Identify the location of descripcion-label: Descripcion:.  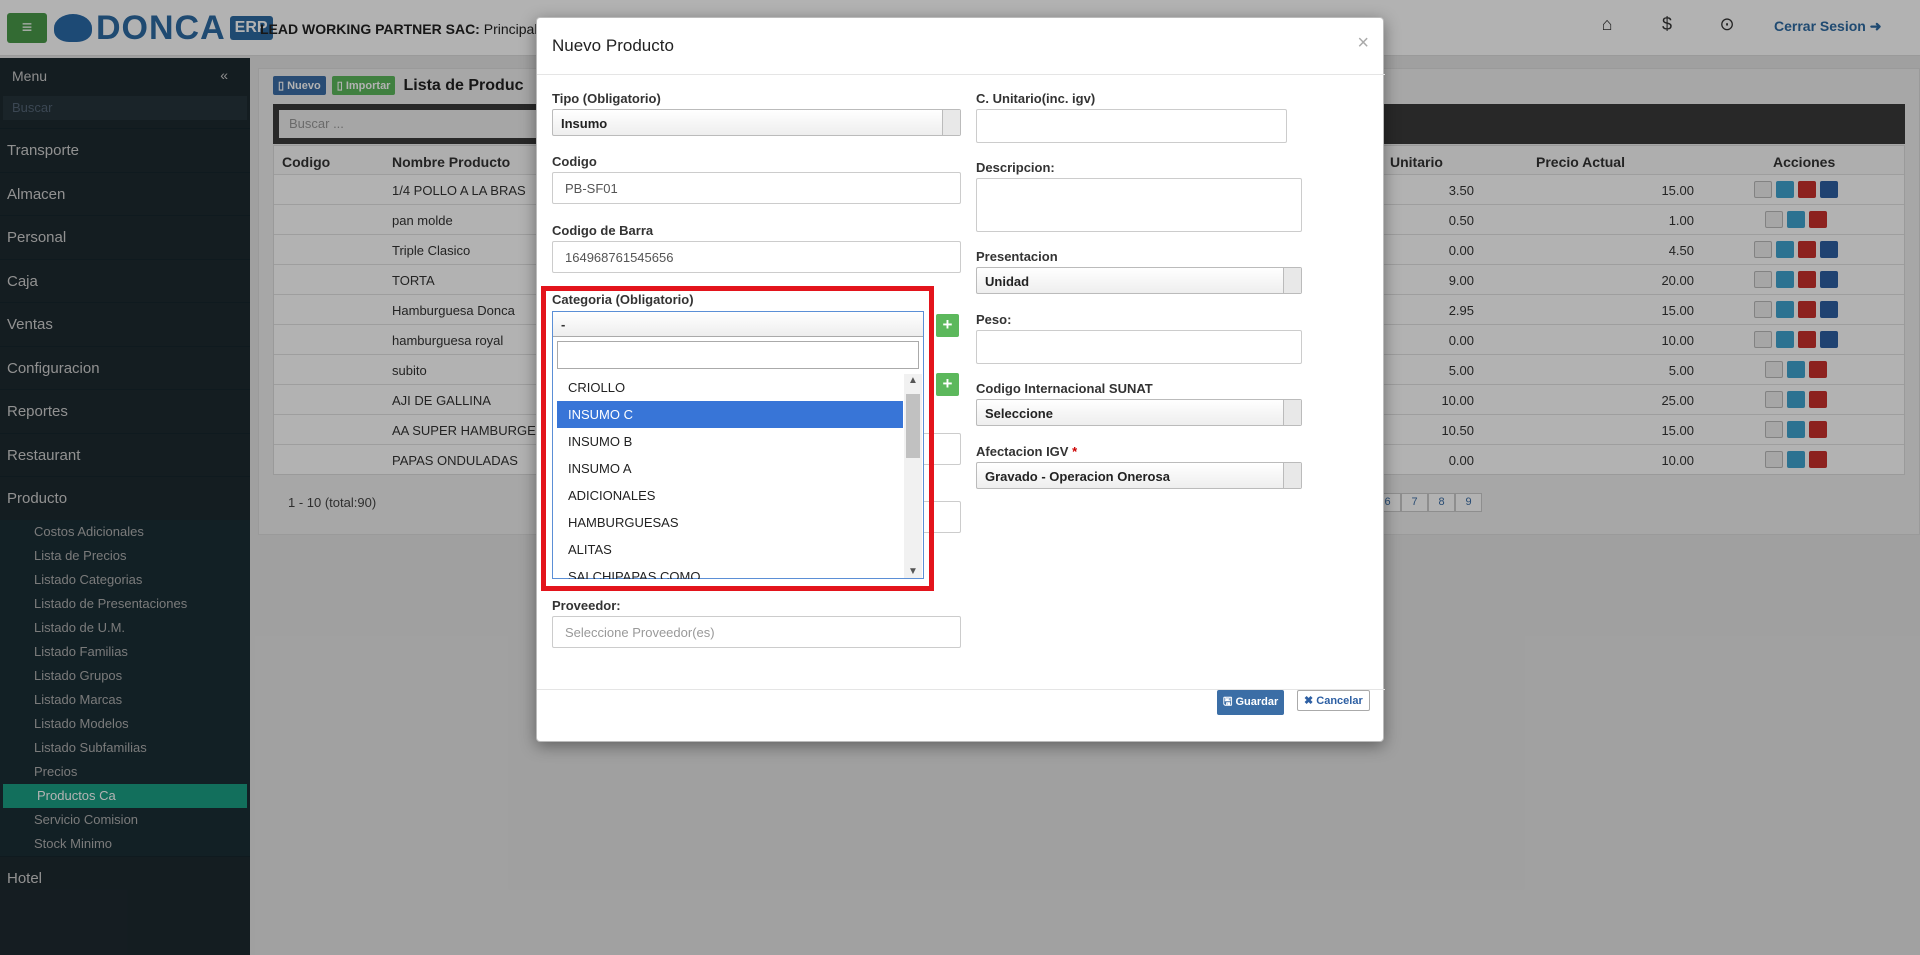
(1015, 167).